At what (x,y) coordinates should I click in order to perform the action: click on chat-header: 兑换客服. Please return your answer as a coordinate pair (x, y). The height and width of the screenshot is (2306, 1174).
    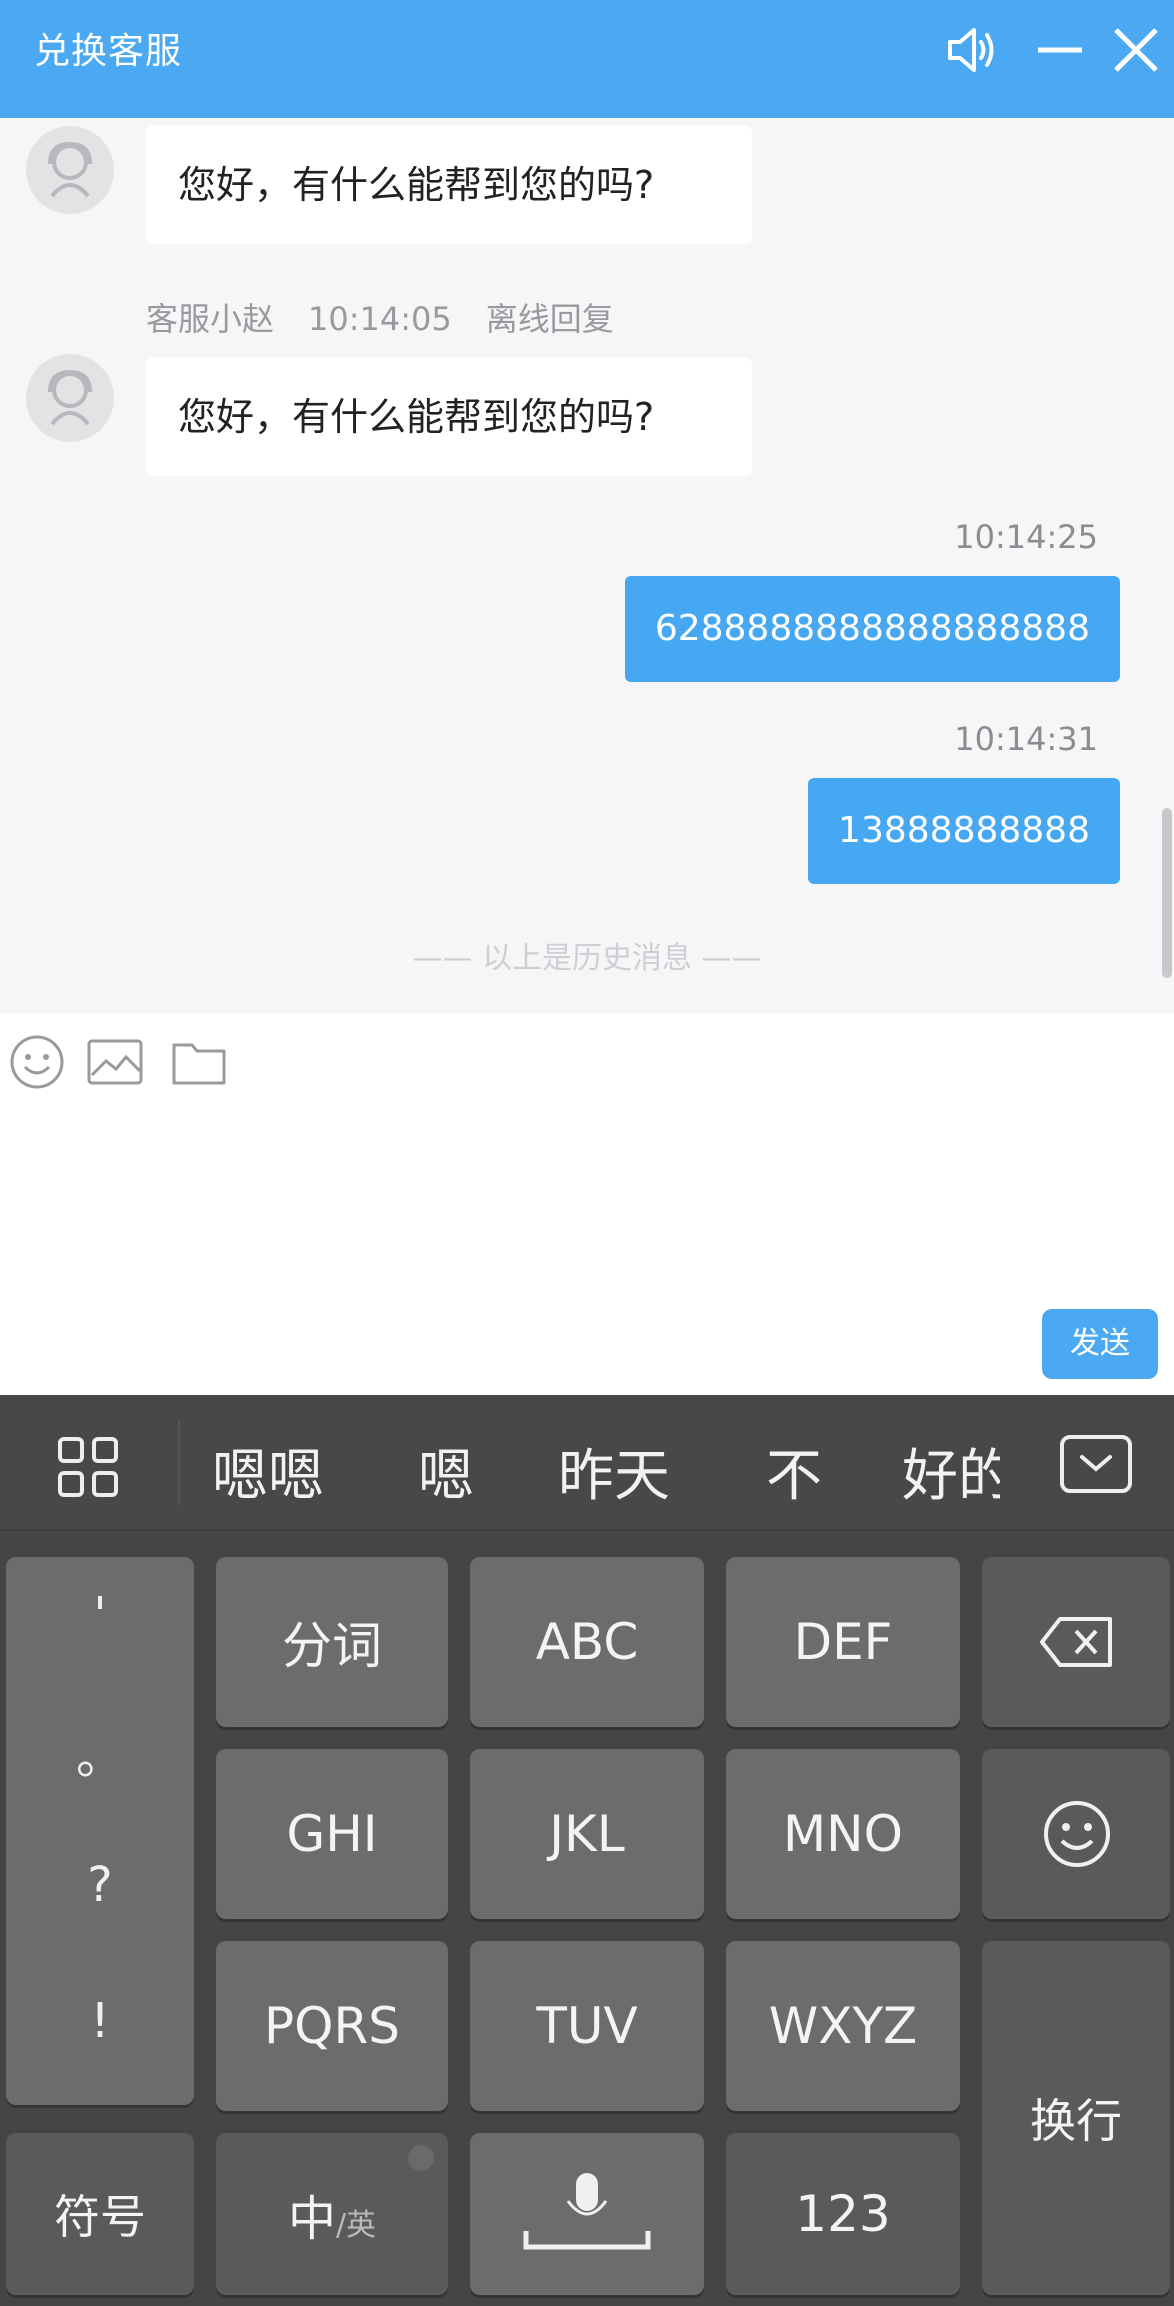
    Looking at the image, I should click on (587, 59).